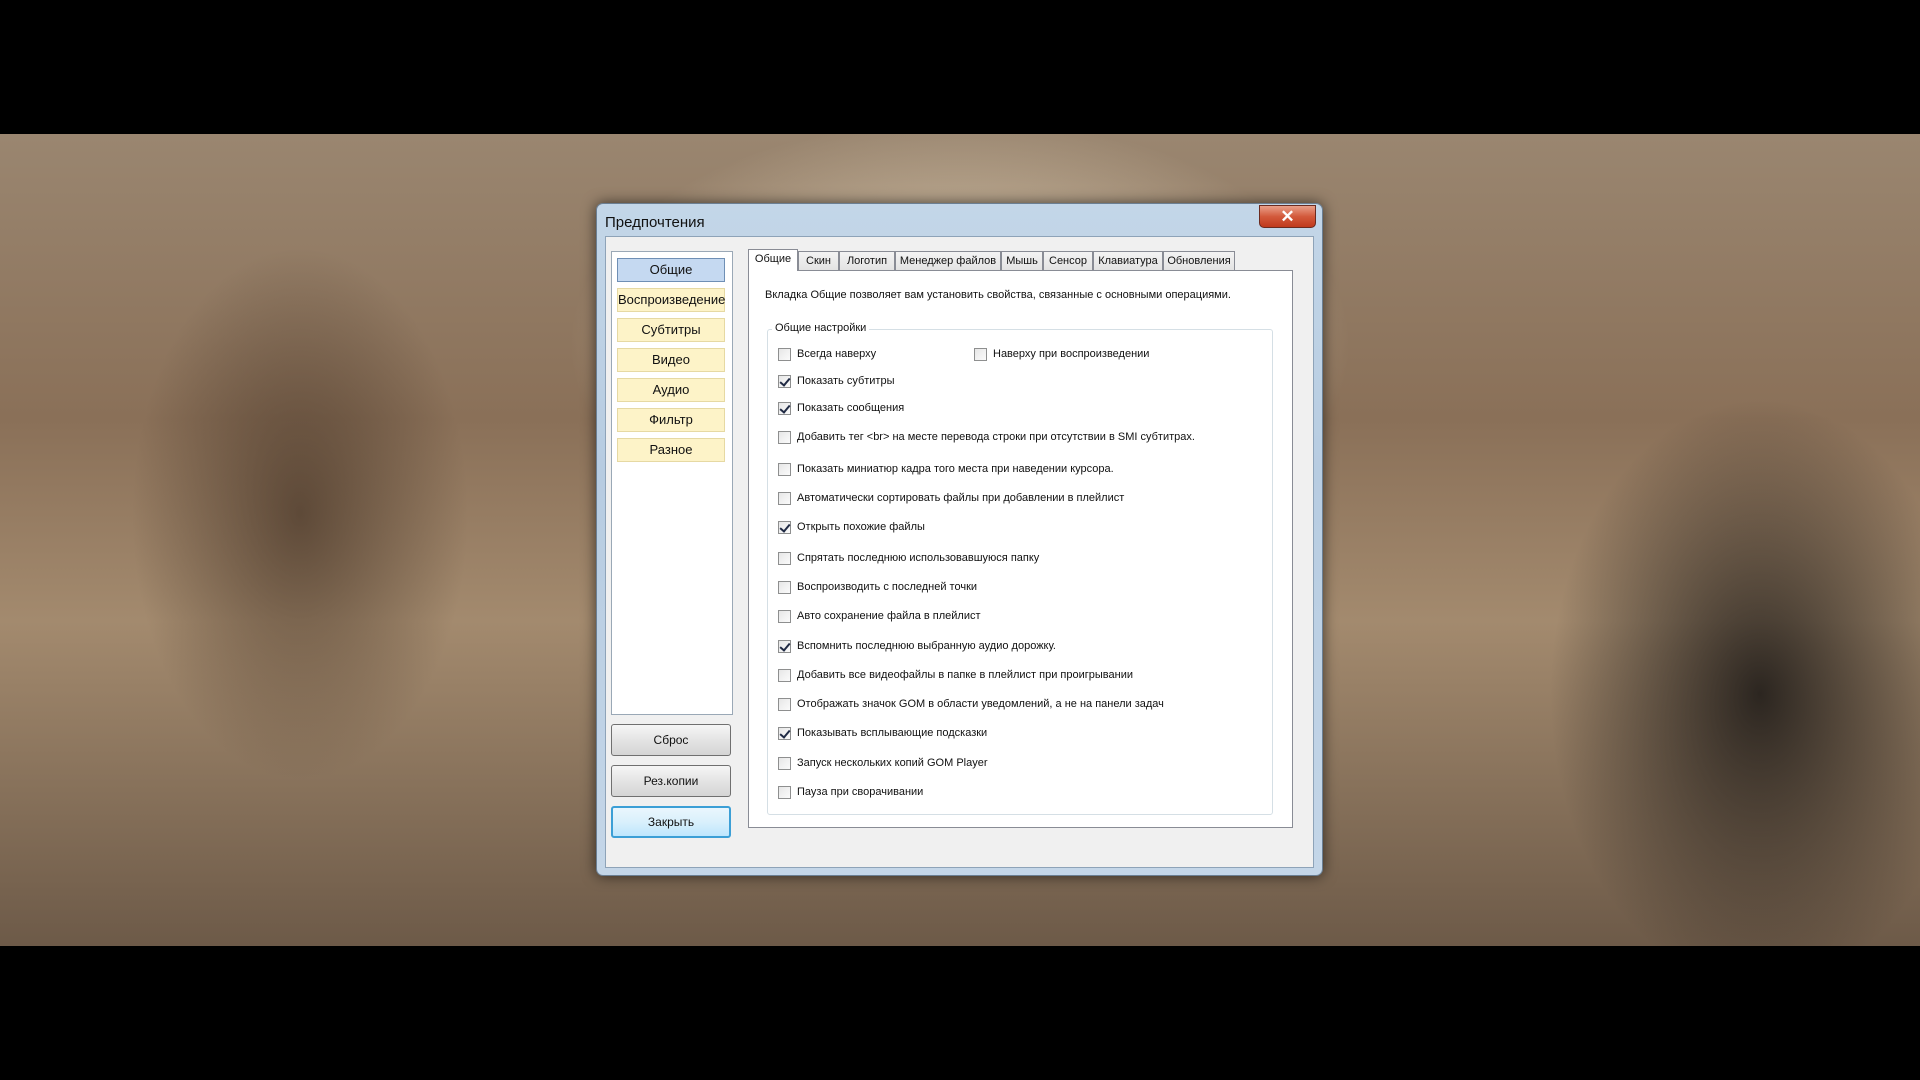 The width and height of the screenshot is (1920, 1080). Describe the element at coordinates (889, 616) in the screenshot. I see `option-label: Авто сохранение файла в плейлист` at that location.